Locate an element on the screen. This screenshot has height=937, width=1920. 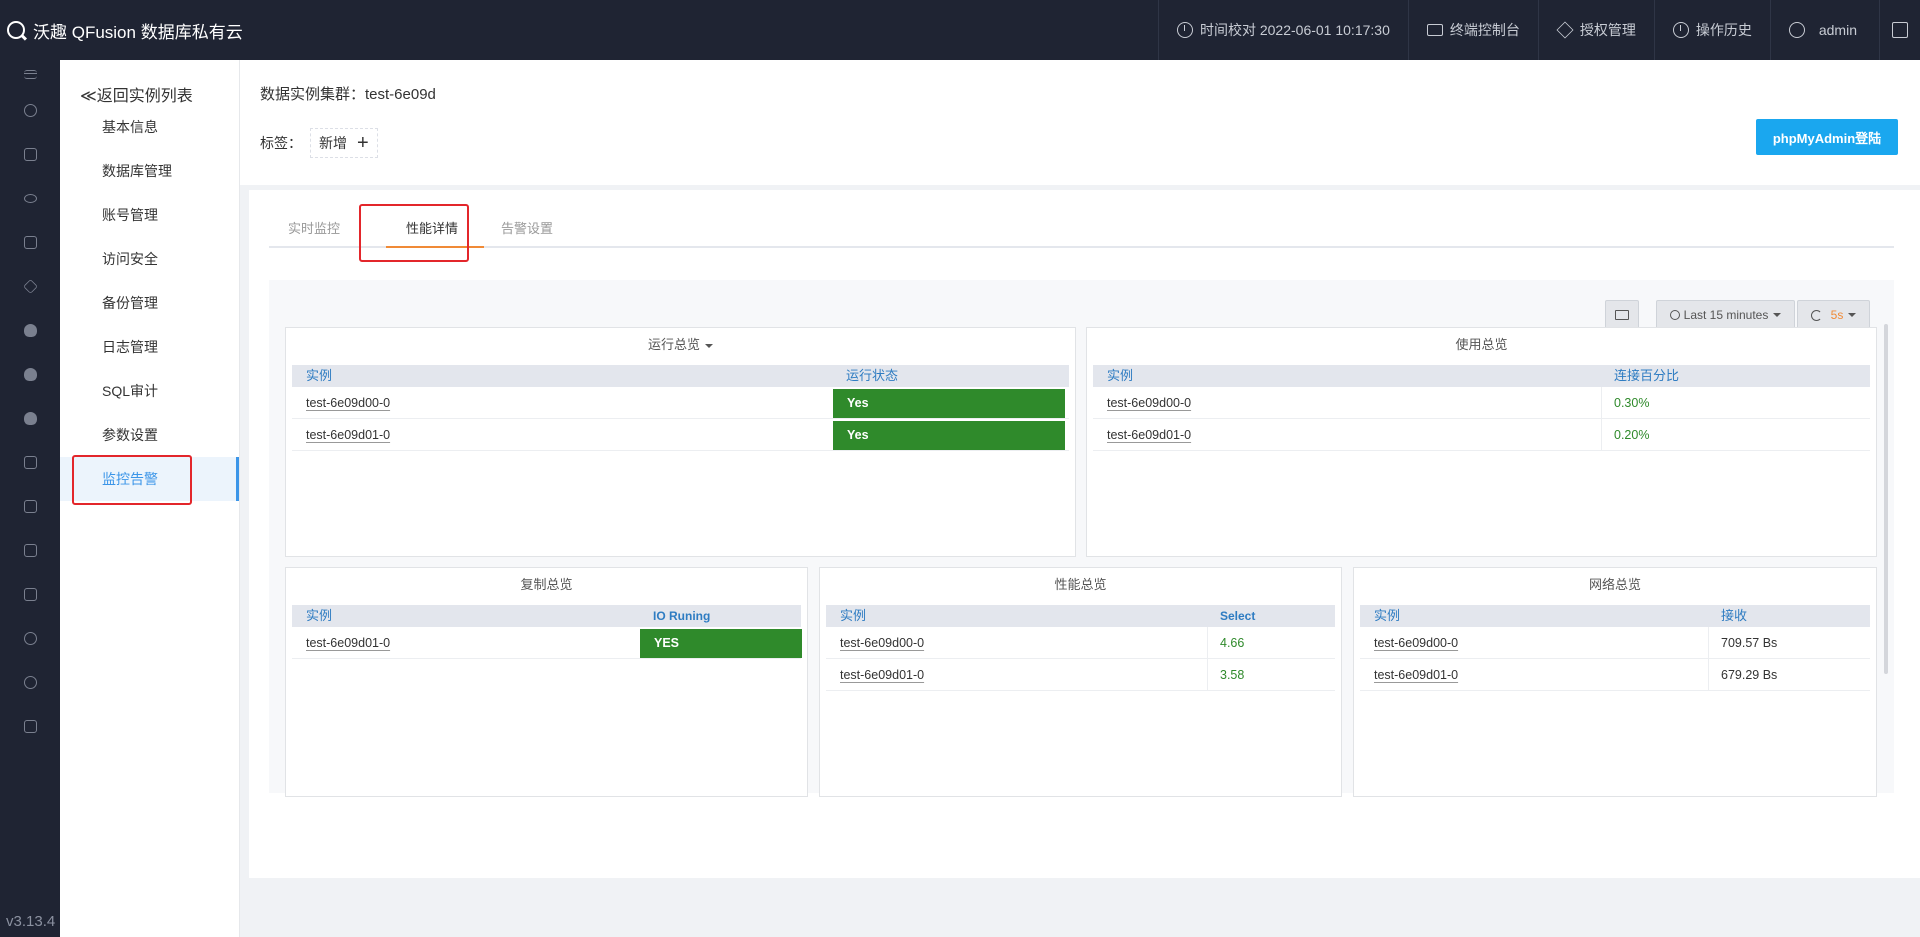
users-icon is located at coordinates (30, 638).